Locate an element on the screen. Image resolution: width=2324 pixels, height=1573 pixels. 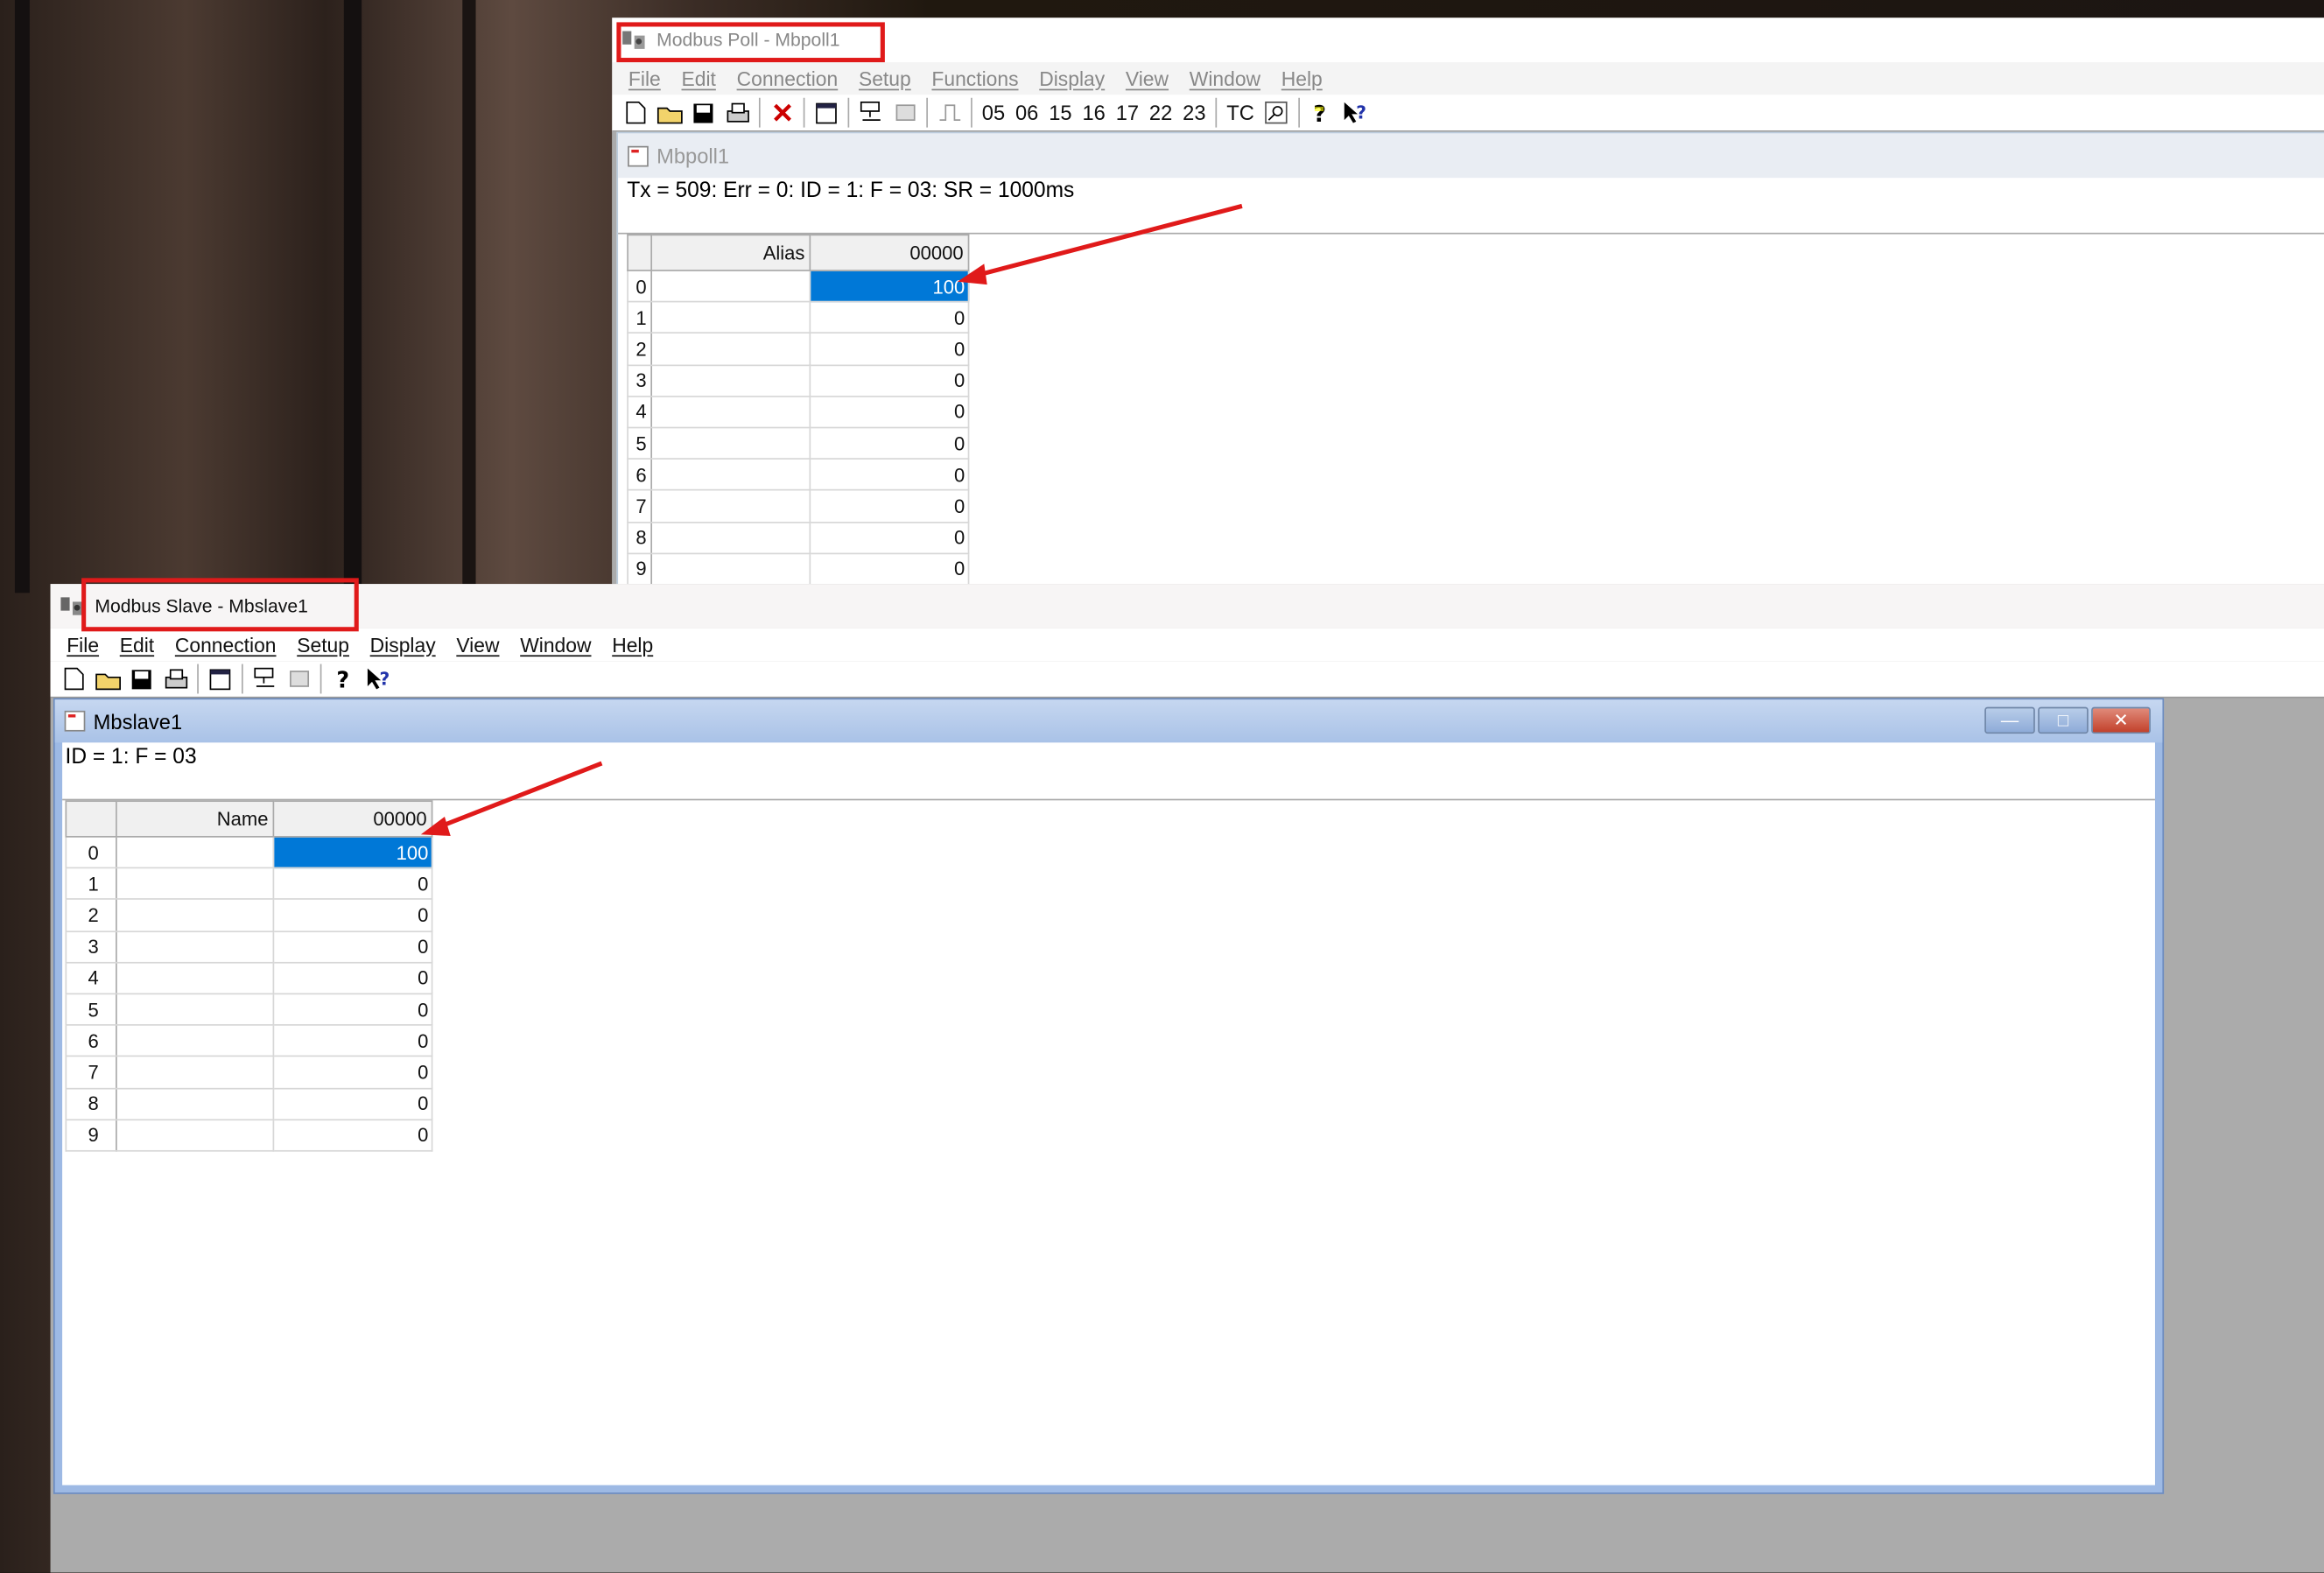
annotation-arrow-poll is located at coordinates (1100, 244).